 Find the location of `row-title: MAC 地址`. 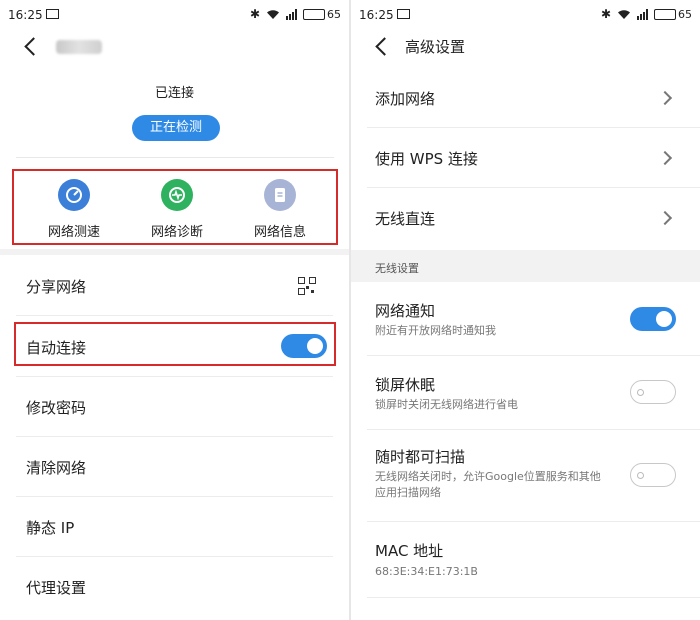

row-title: MAC 地址 is located at coordinates (409, 551).